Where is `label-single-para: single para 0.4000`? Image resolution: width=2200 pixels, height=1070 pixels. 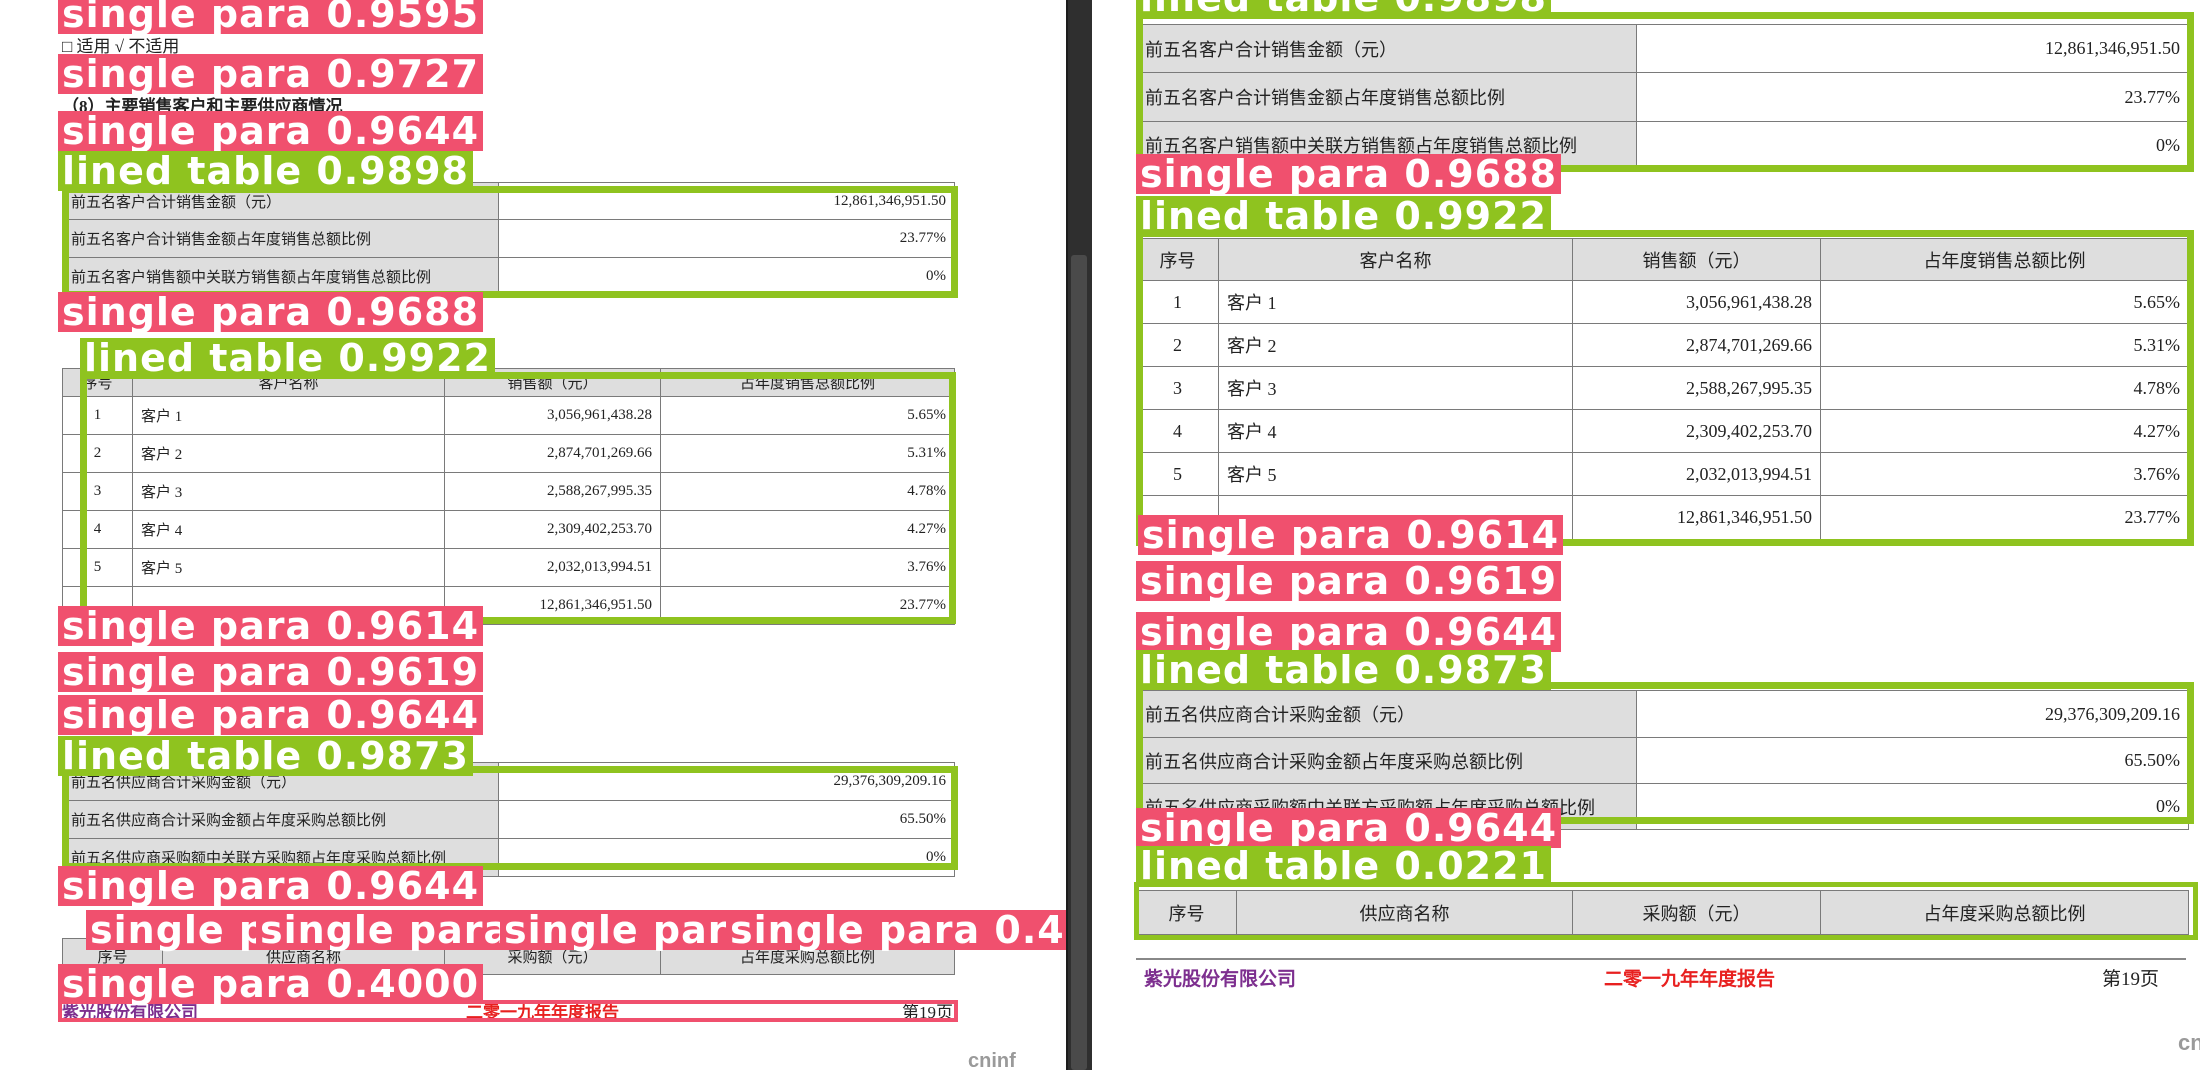 label-single-para: single para 0.4000 is located at coordinates (271, 984).